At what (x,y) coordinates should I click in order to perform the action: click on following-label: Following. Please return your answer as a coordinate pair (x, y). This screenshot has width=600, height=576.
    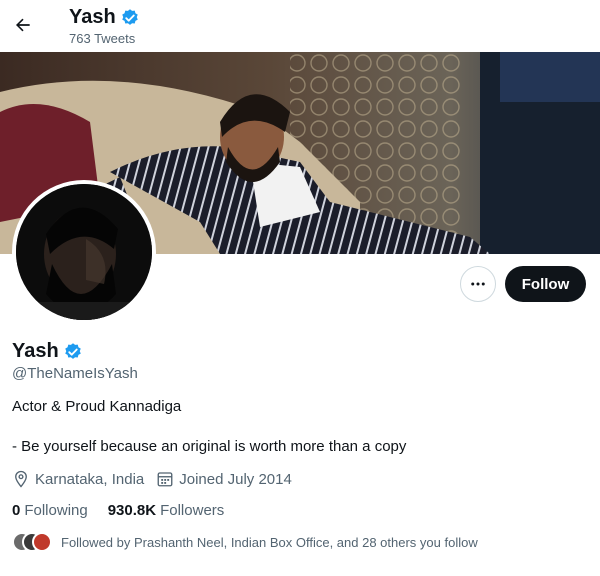
    Looking at the image, I should click on (56, 510).